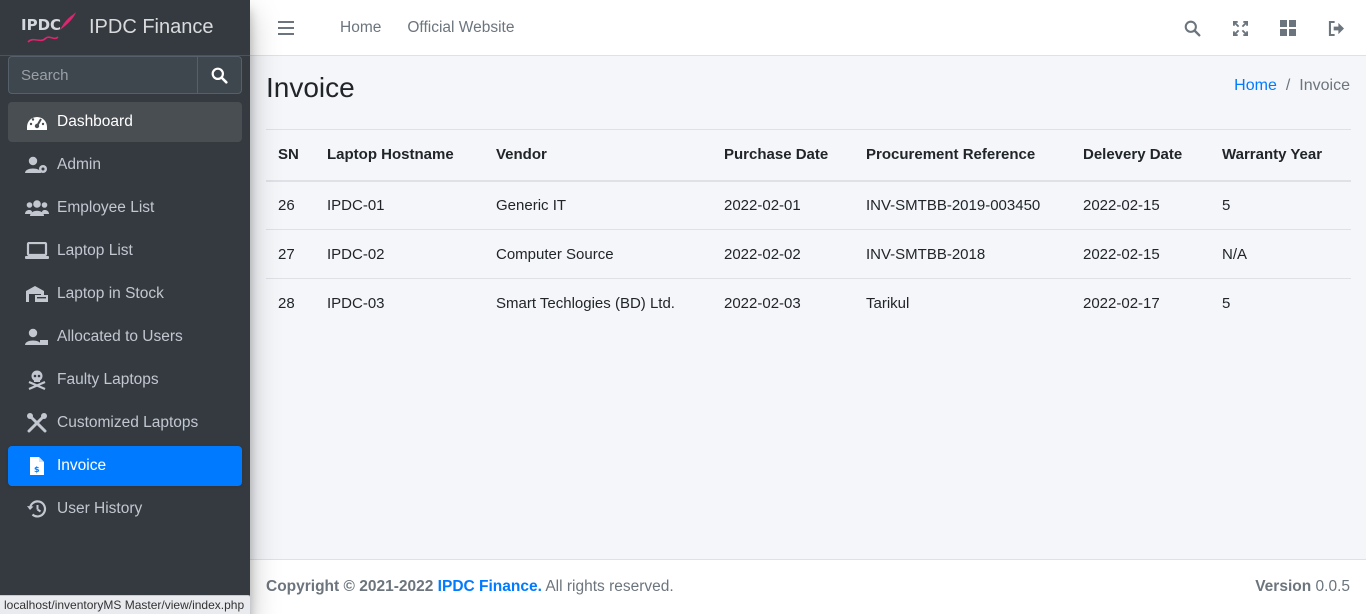  Describe the element at coordinates (1255, 86) in the screenshot. I see `breadcrumb-home-link: Home` at that location.